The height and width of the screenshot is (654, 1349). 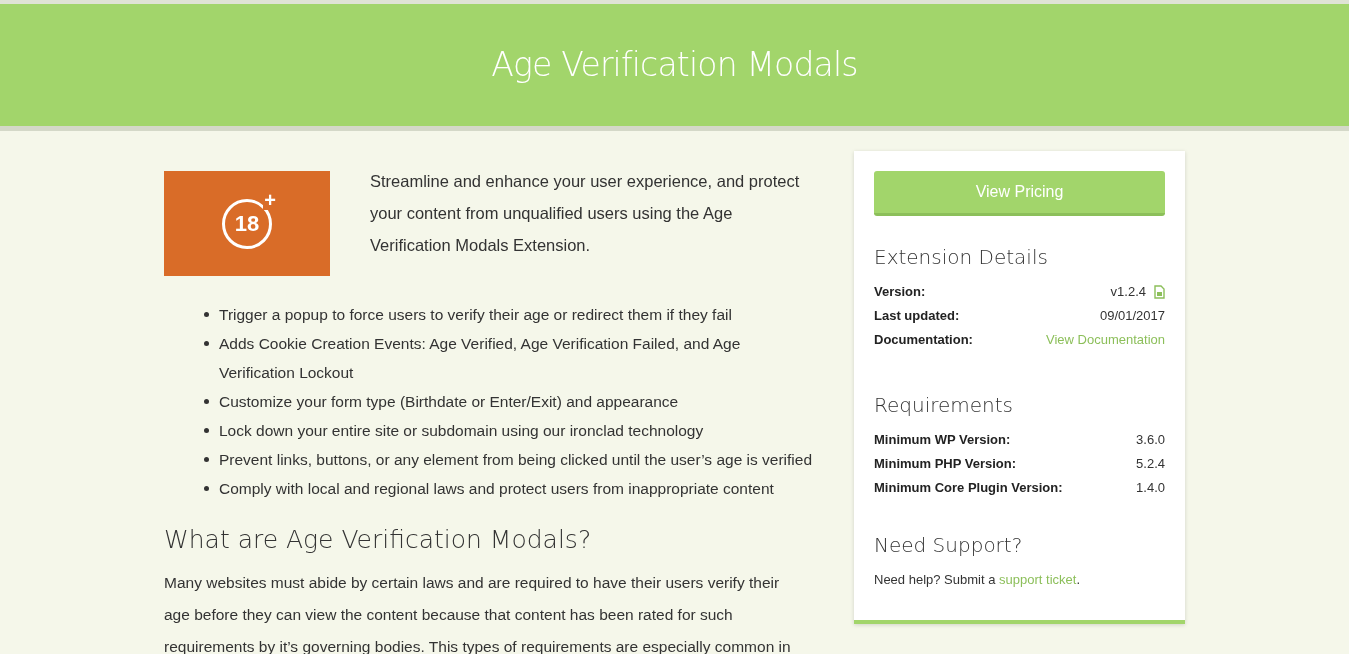 I want to click on page-title: Age Verification Modals, so click(x=674, y=65).